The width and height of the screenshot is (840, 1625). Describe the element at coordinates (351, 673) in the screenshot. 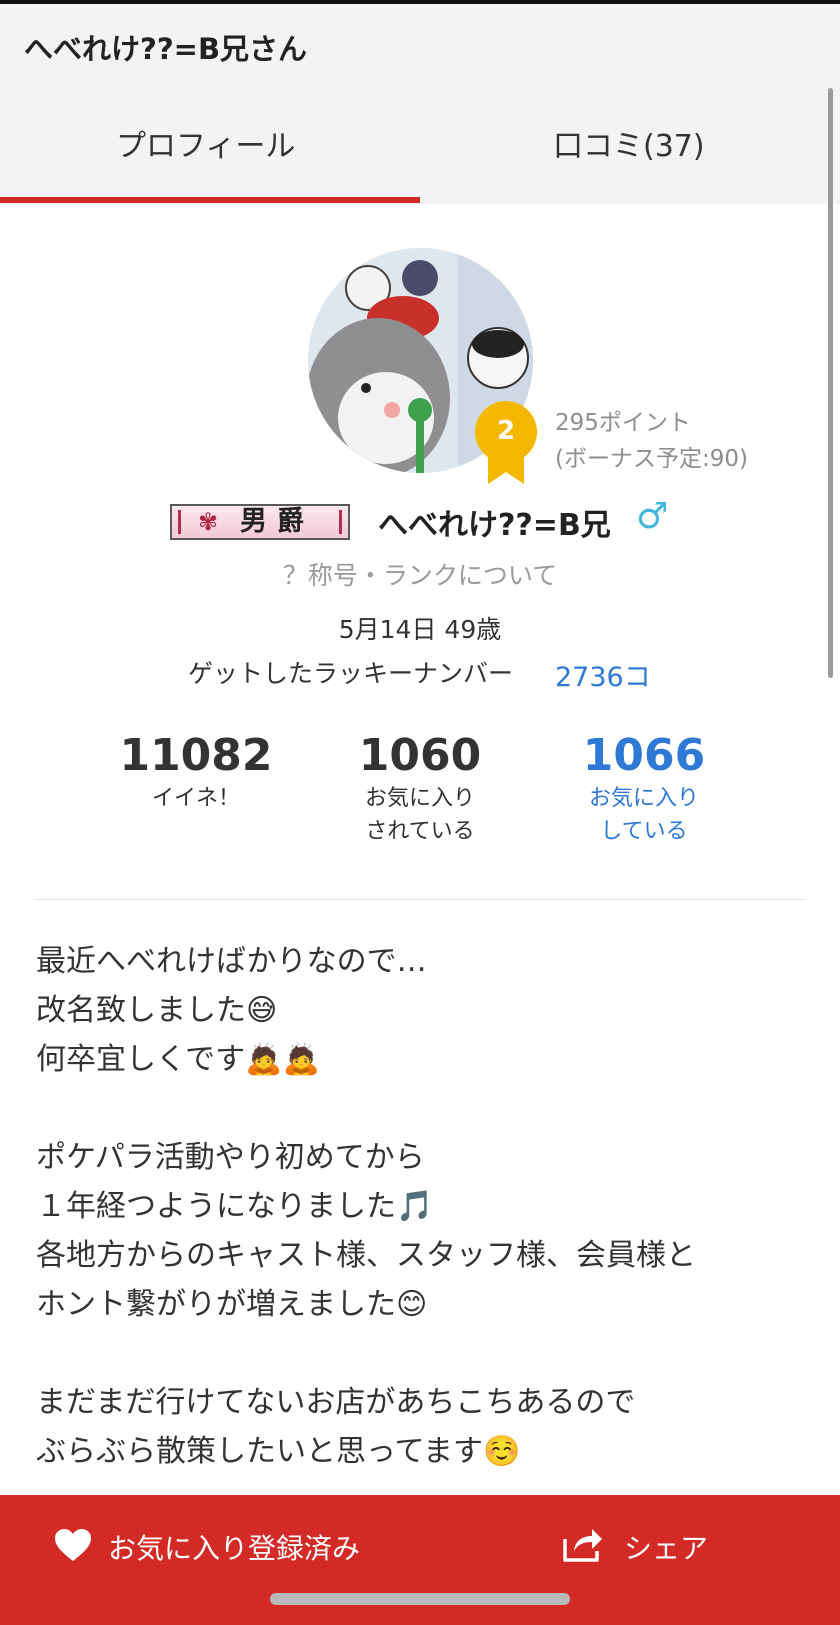

I see `lucky-number-label: ゲットしたラッキーナンバー` at that location.